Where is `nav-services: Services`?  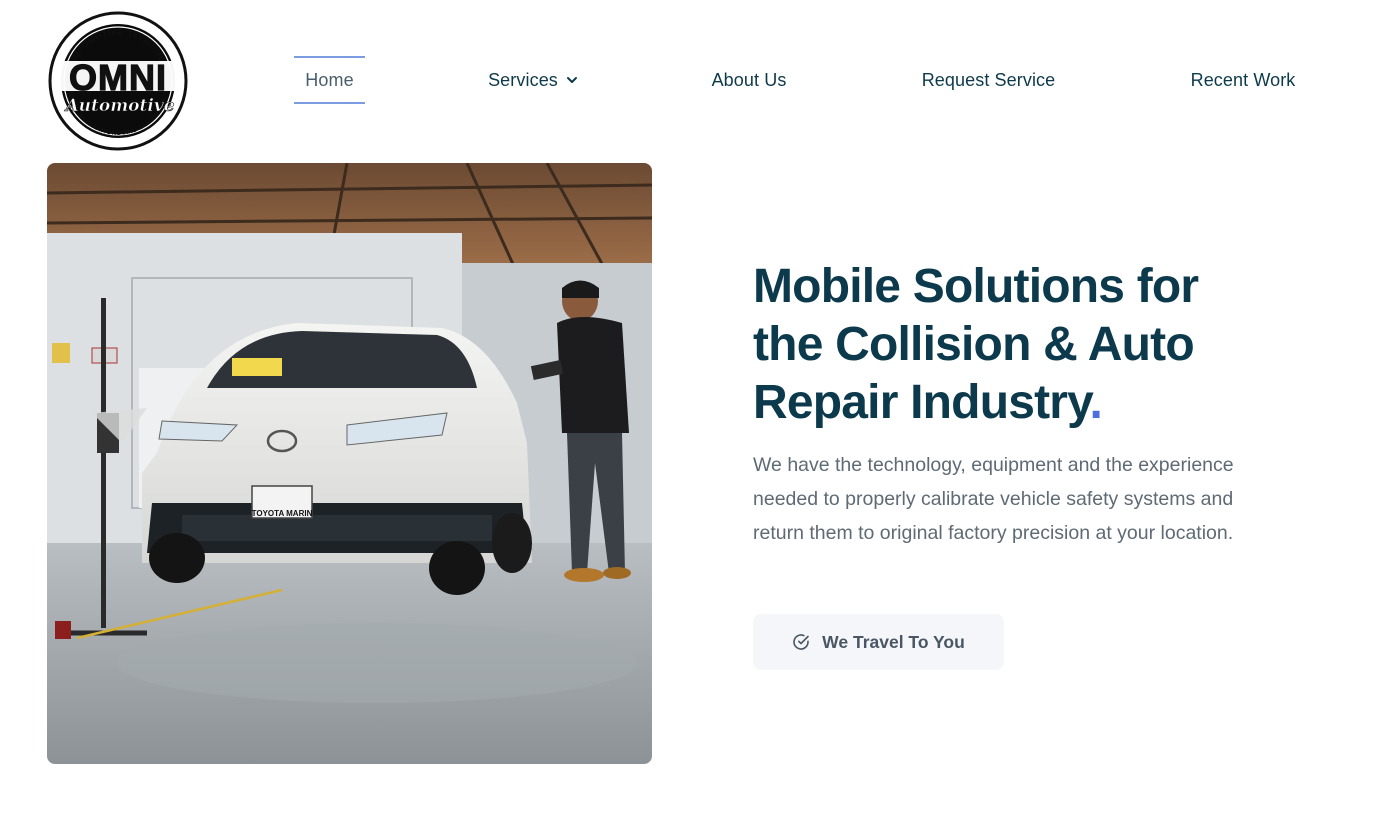
nav-services: Services is located at coordinates (533, 80).